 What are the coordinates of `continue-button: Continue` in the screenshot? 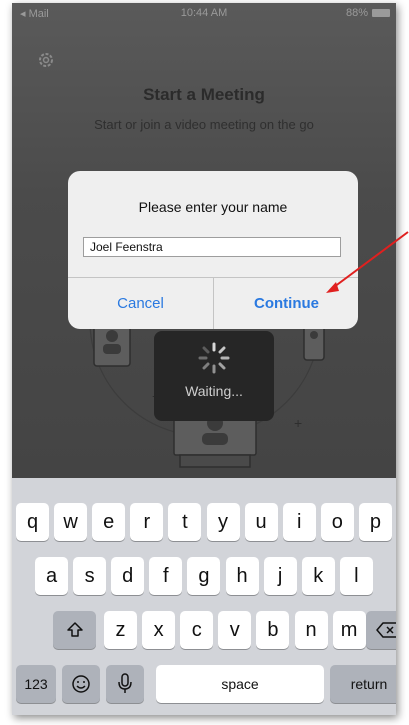 It's located at (286, 303).